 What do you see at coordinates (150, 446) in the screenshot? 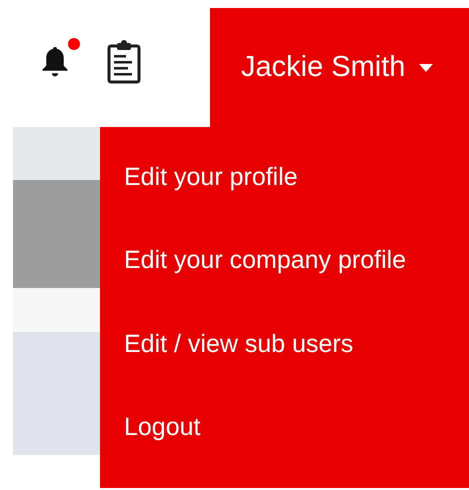
I see `menu-item: Logout` at bounding box center [150, 446].